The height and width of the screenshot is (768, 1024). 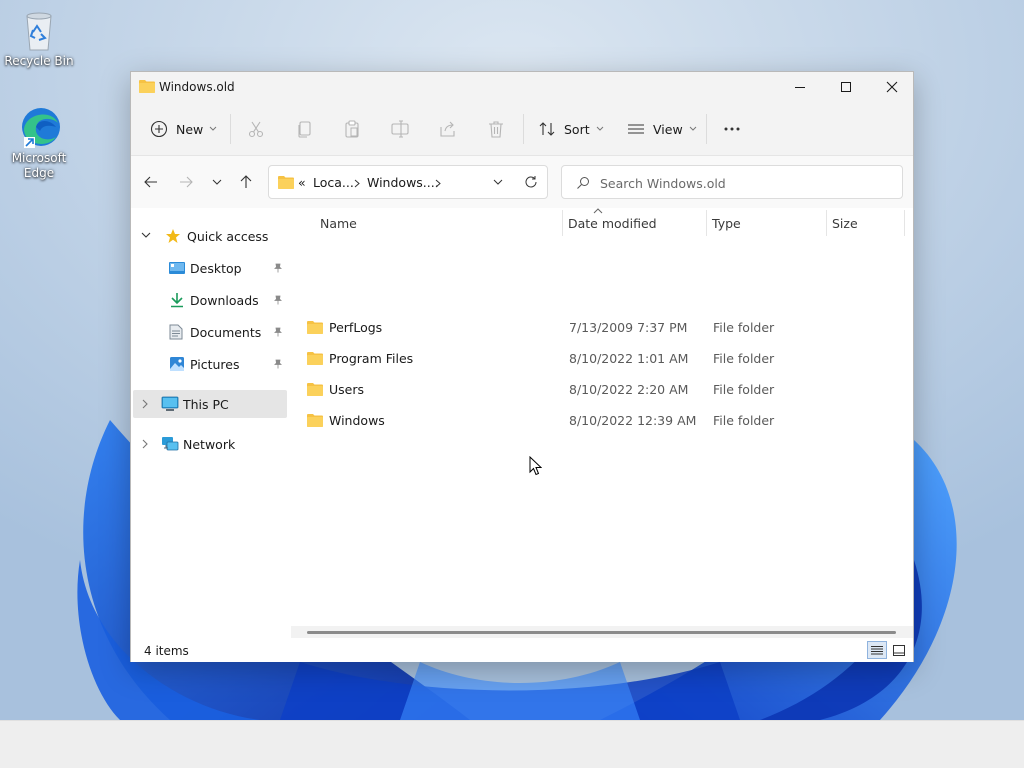 What do you see at coordinates (190, 129) in the screenshot?
I see `new-label: New` at bounding box center [190, 129].